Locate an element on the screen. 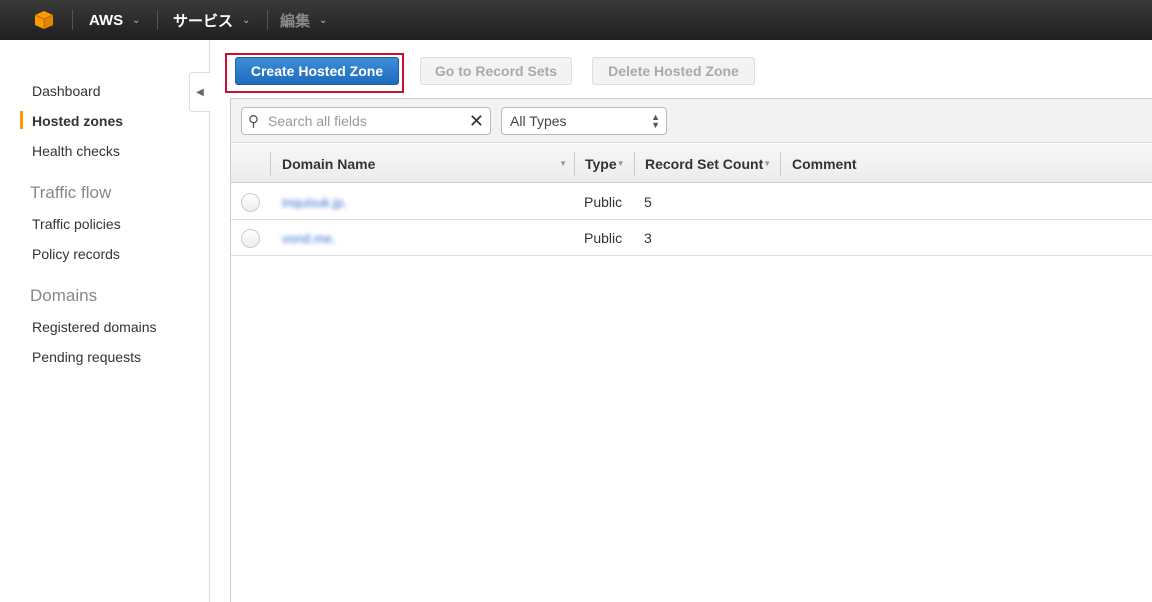 The height and width of the screenshot is (602, 1152). type-select-value: All Types is located at coordinates (538, 121).